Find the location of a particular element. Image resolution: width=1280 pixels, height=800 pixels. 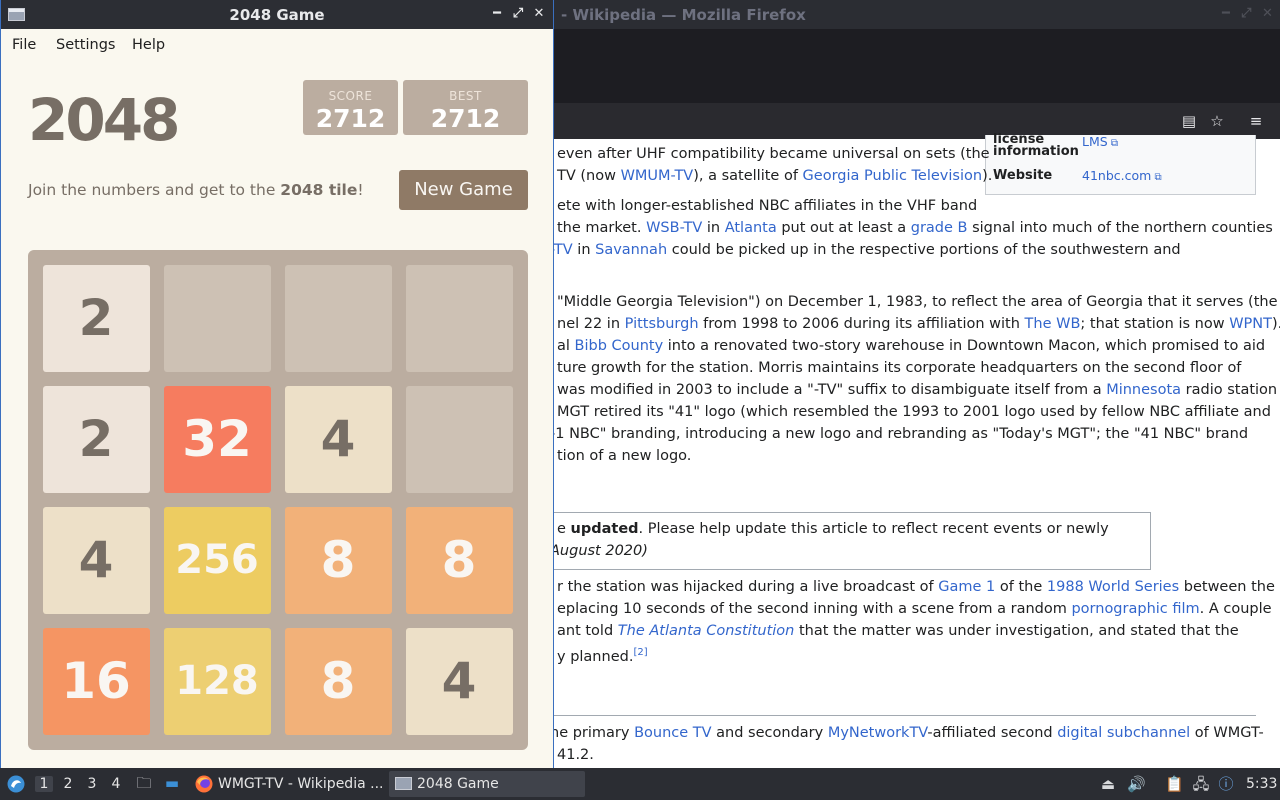

article-link: Game 1 is located at coordinates (966, 587).